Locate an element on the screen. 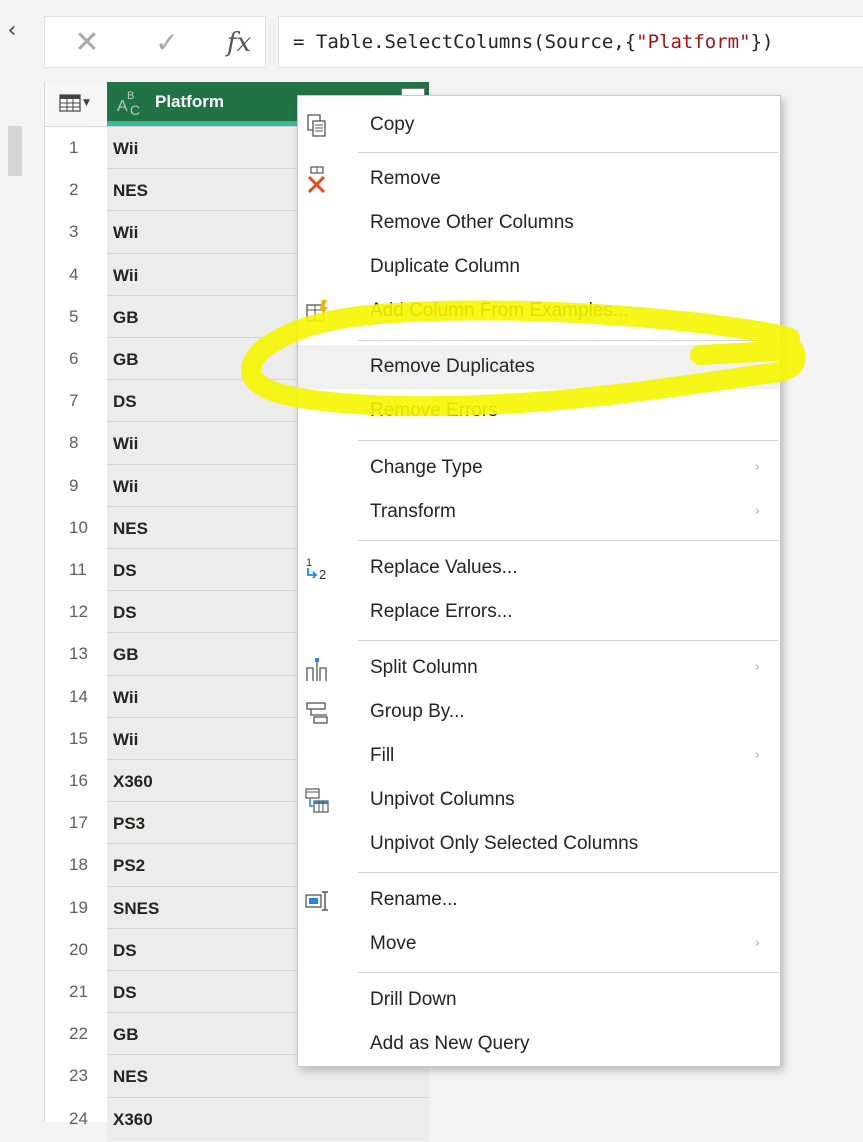 This screenshot has width=863, height=1142. row-number: 17 is located at coordinates (78, 823).